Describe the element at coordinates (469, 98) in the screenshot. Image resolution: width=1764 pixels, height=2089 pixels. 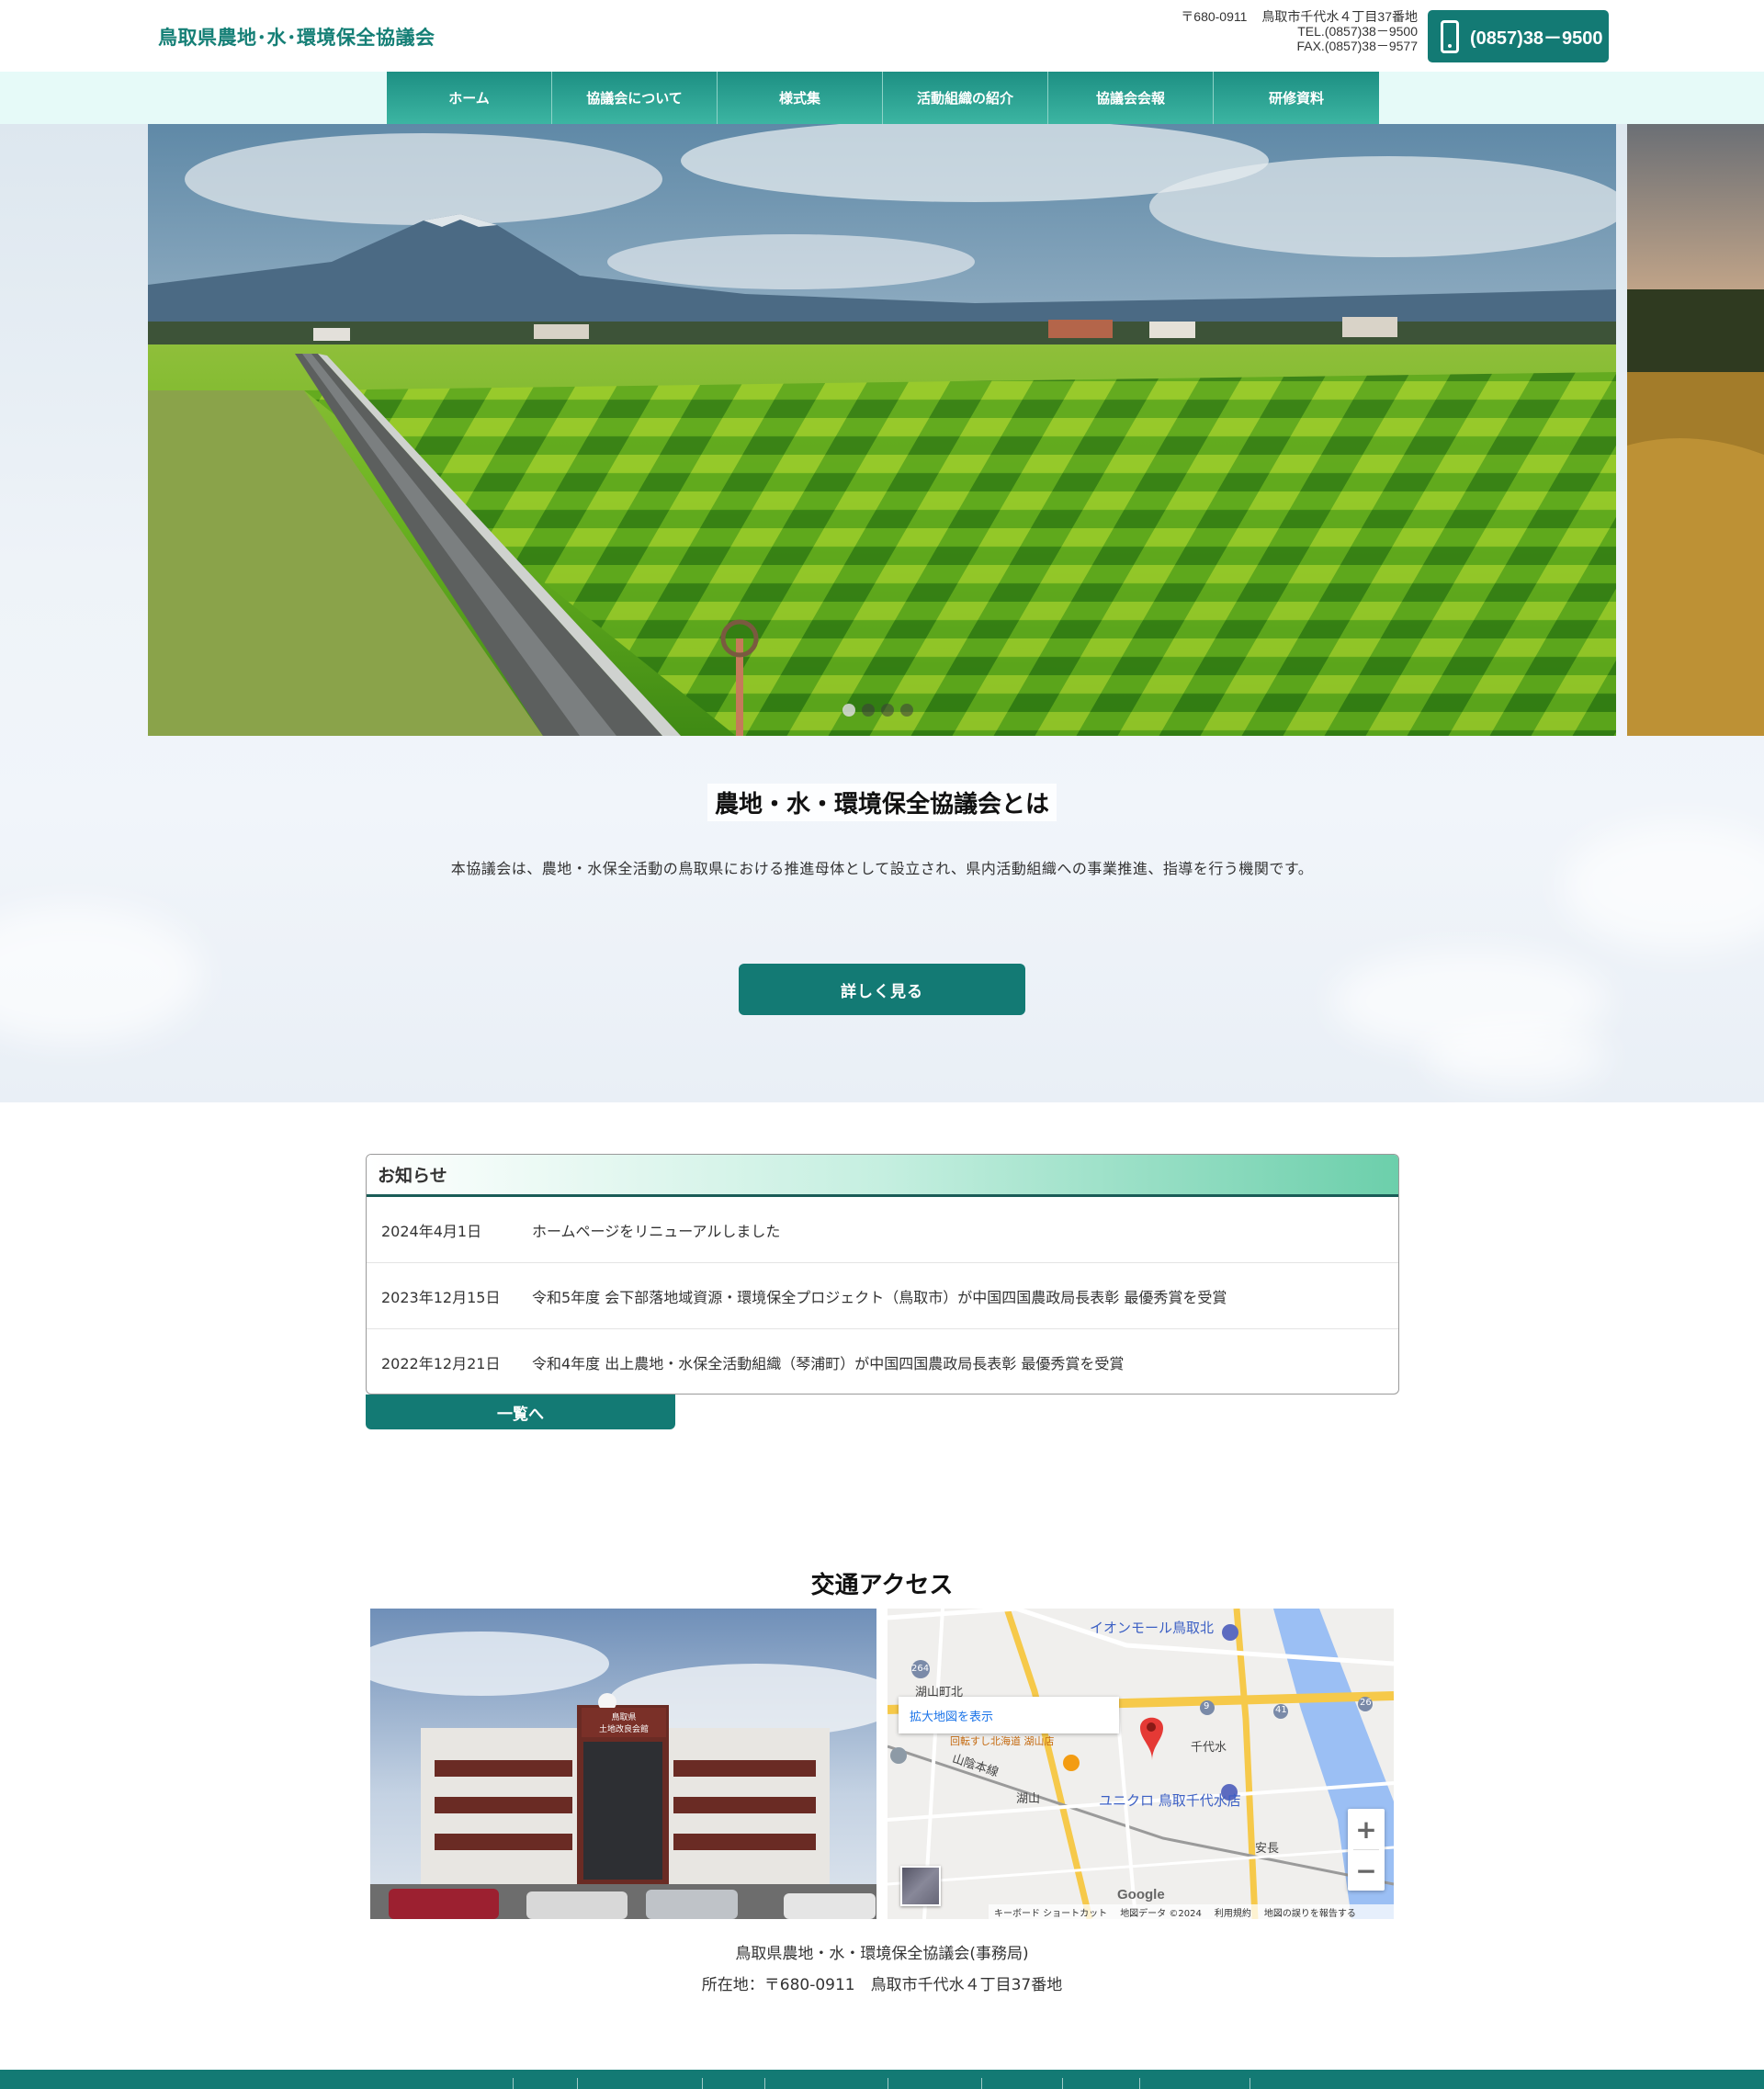
I see `nav-item-home: ホーム` at that location.